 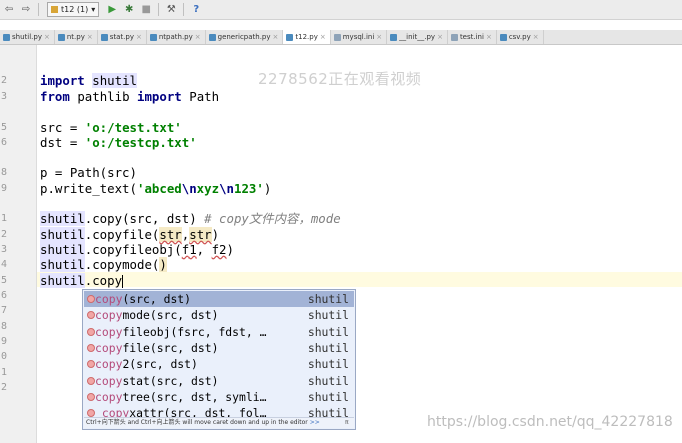 I want to click on debug-icon: ✱, so click(x=129, y=10).